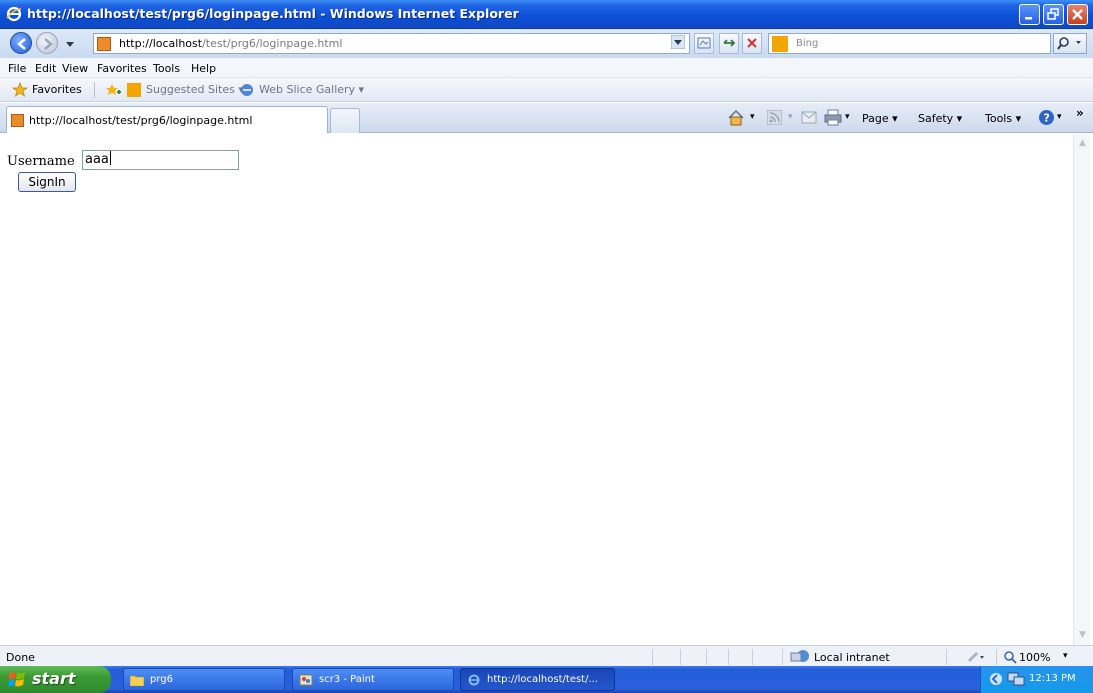  I want to click on address-dropdown-button, so click(679, 43).